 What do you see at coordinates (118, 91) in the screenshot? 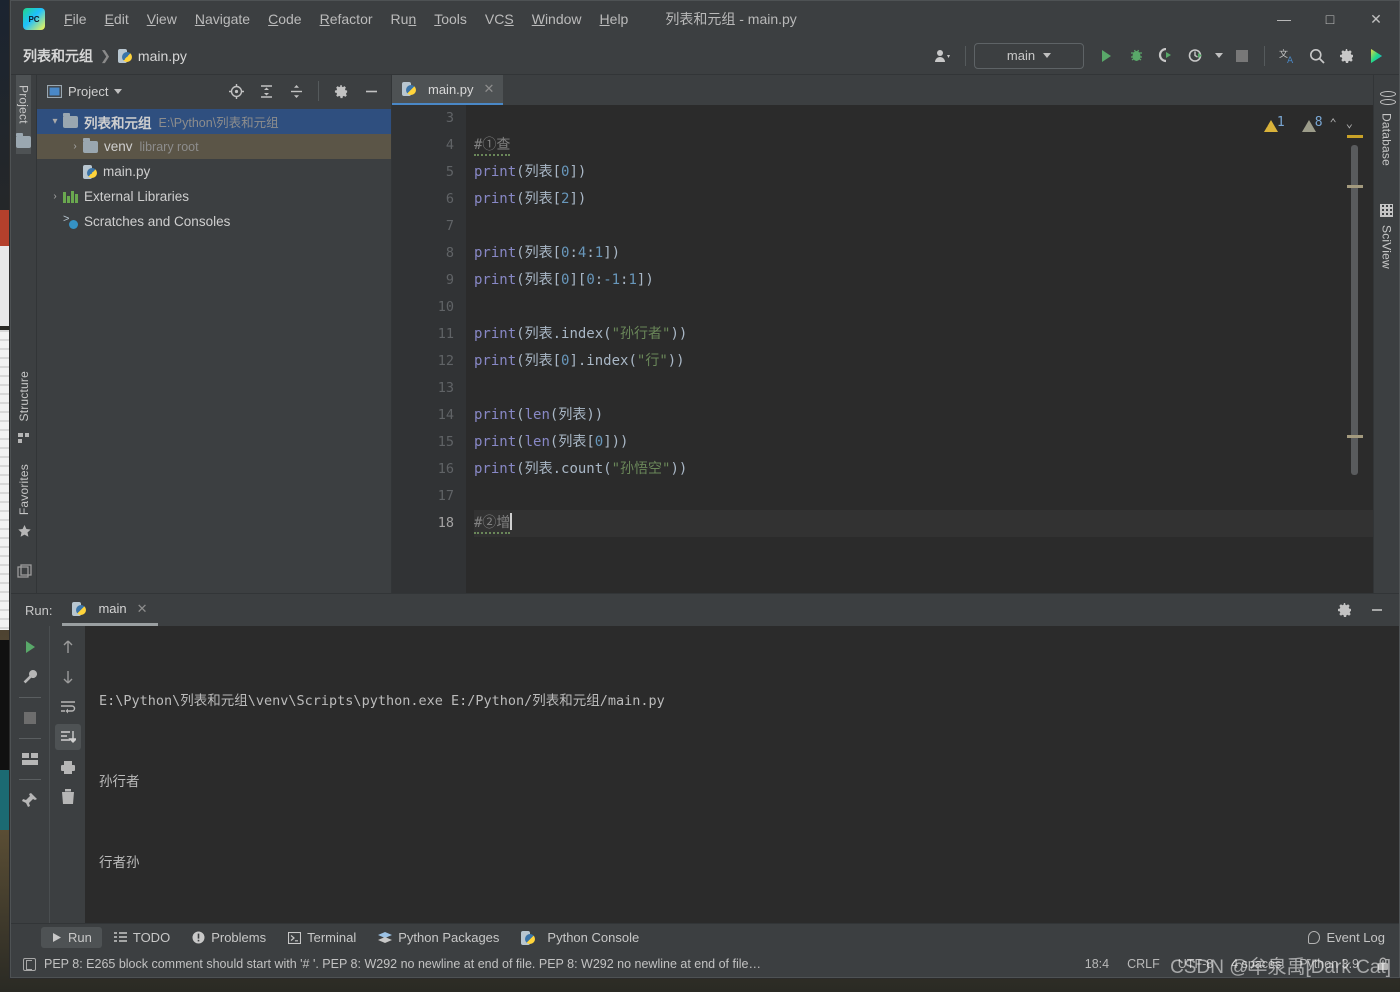
I see `chevron-down-icon` at bounding box center [118, 91].